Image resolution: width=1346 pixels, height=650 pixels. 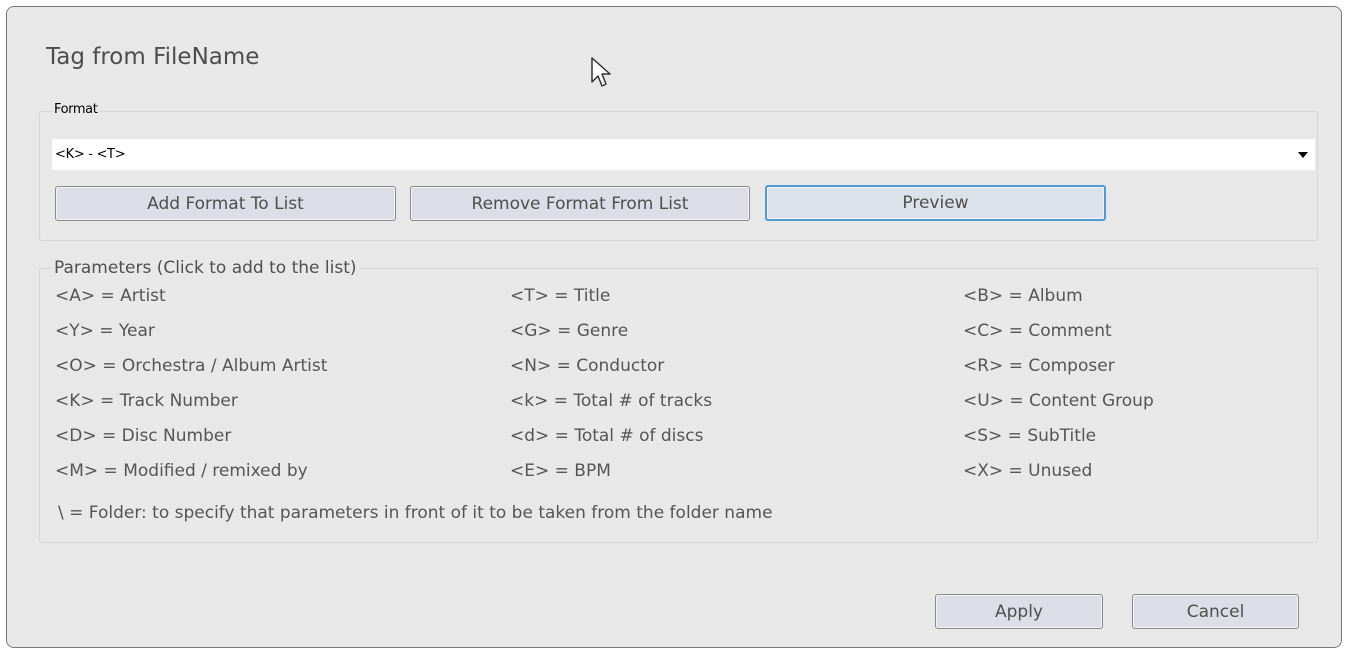 I want to click on parameter-content-group: <U> = Content Group, so click(x=1058, y=401).